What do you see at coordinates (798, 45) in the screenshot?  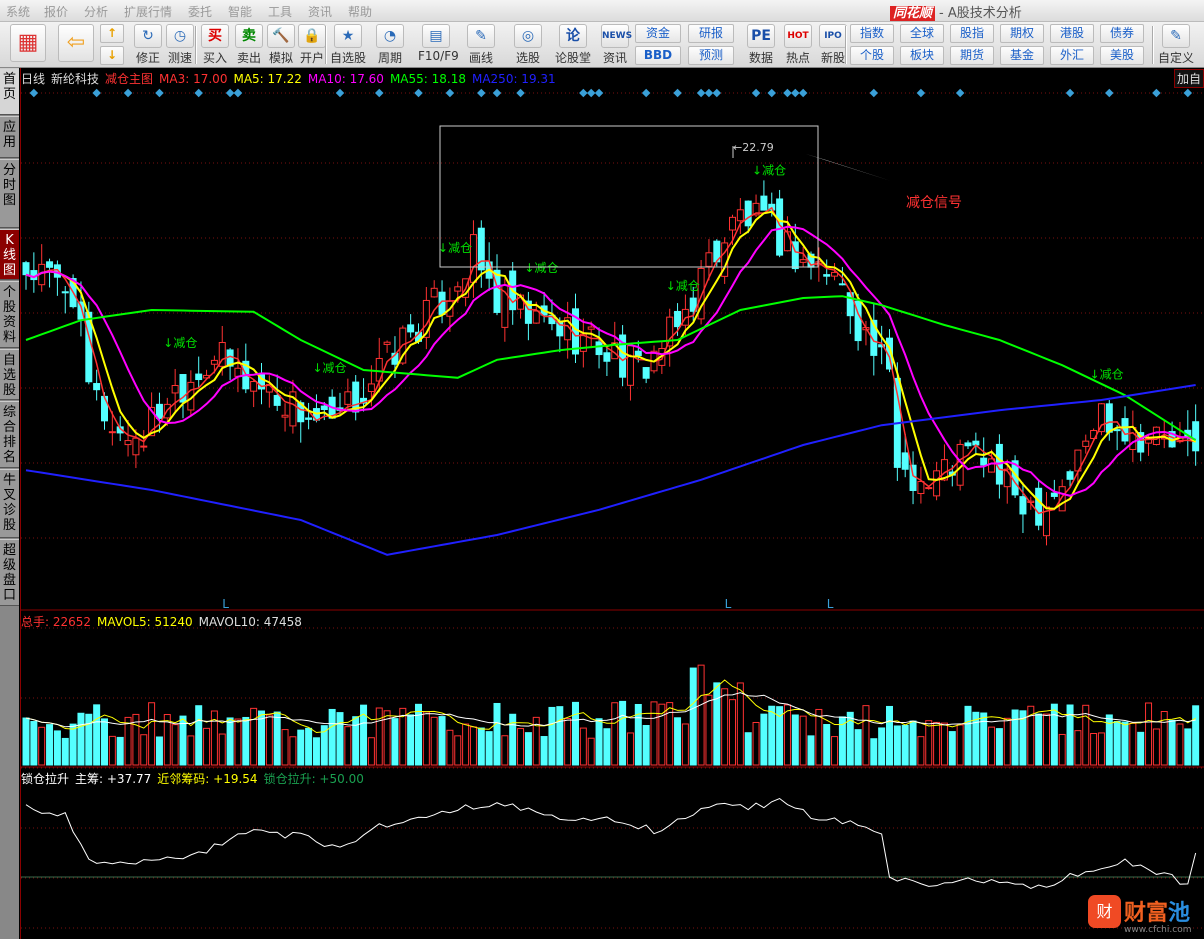 I see `hot-button: HOT 热点` at bounding box center [798, 45].